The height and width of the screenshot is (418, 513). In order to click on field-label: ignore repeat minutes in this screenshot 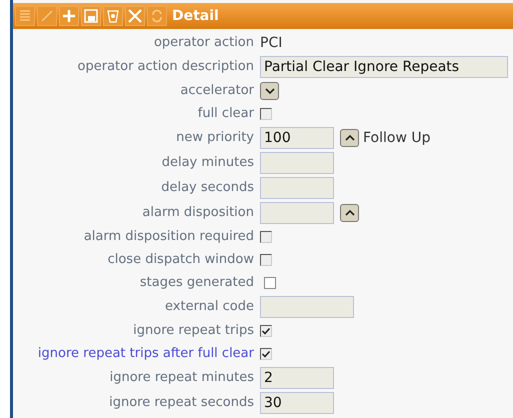, I will do `click(181, 377)`.